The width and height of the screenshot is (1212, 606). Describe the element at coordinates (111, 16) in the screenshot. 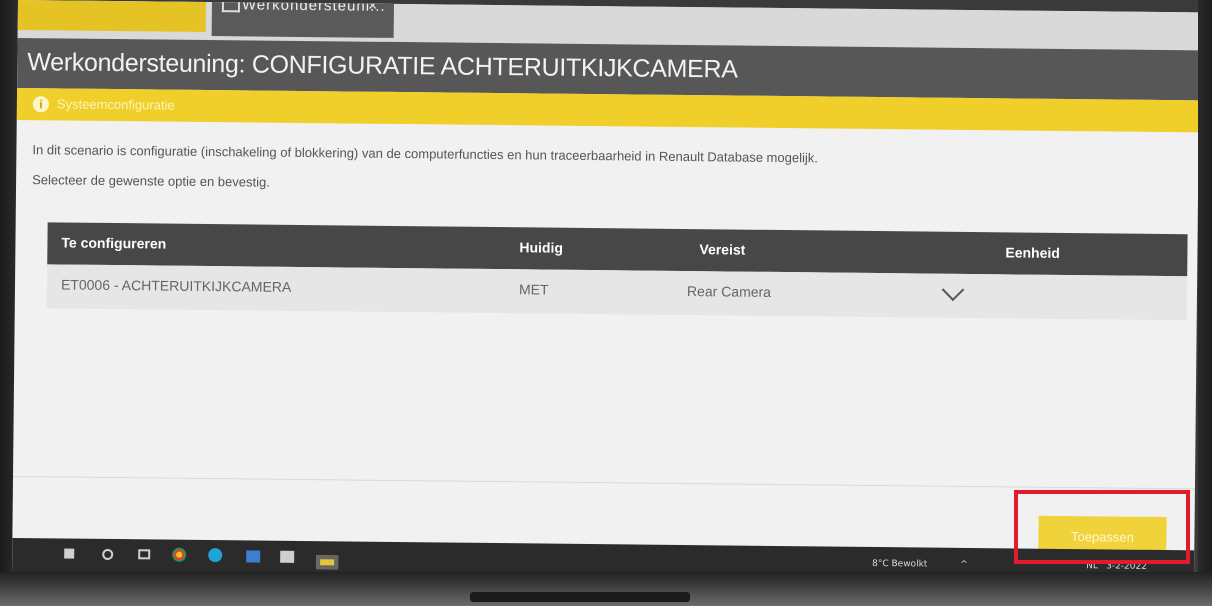

I see `tab-active` at that location.